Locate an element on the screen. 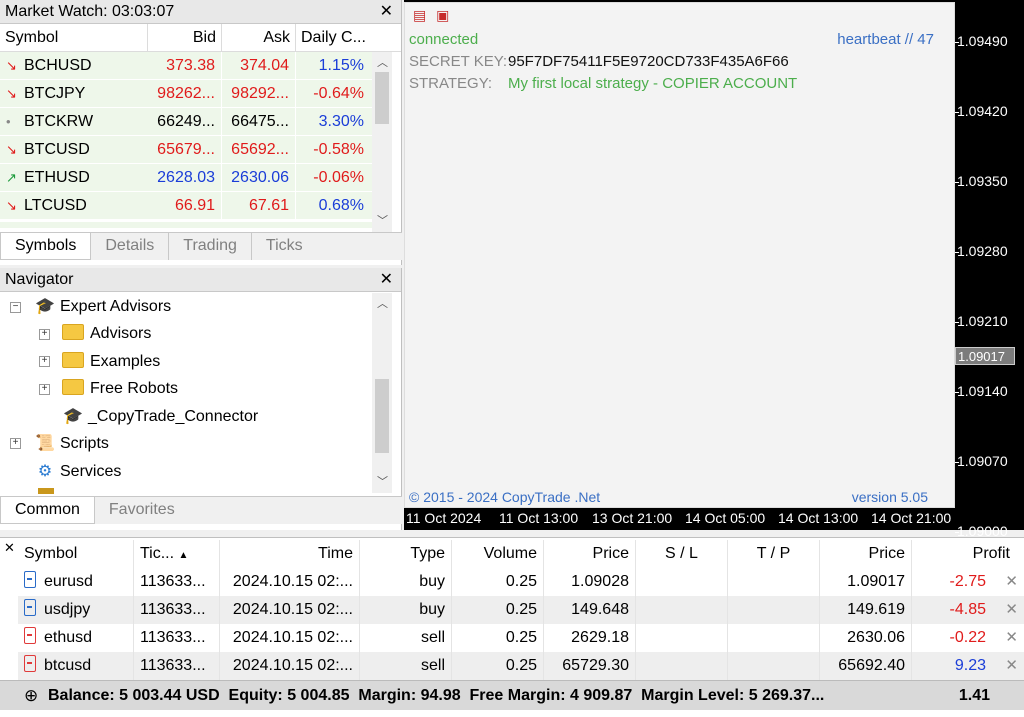 The width and height of the screenshot is (1024, 717). symbol-cell: usdjpy is located at coordinates (76, 610).